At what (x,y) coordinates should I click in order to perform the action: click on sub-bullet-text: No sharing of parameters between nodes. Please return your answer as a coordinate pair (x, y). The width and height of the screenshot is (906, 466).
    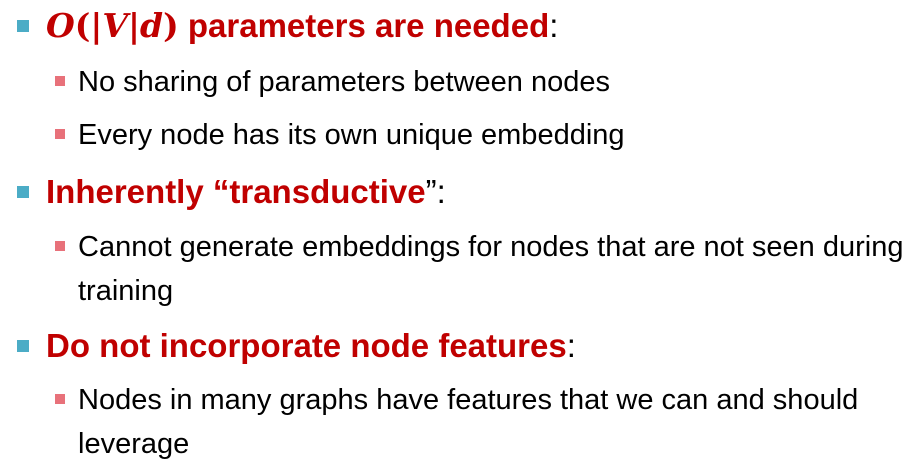
    Looking at the image, I should click on (344, 82).